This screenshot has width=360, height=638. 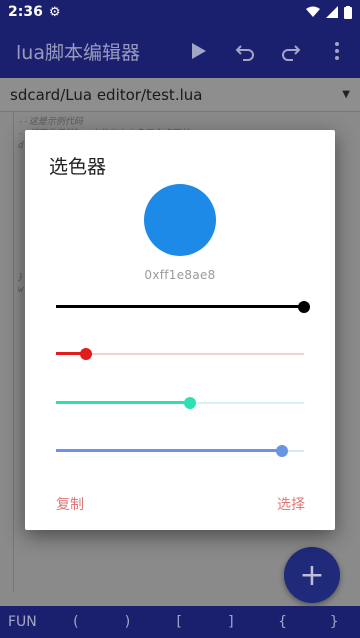 I want to click on redo-icon, so click(x=291, y=53).